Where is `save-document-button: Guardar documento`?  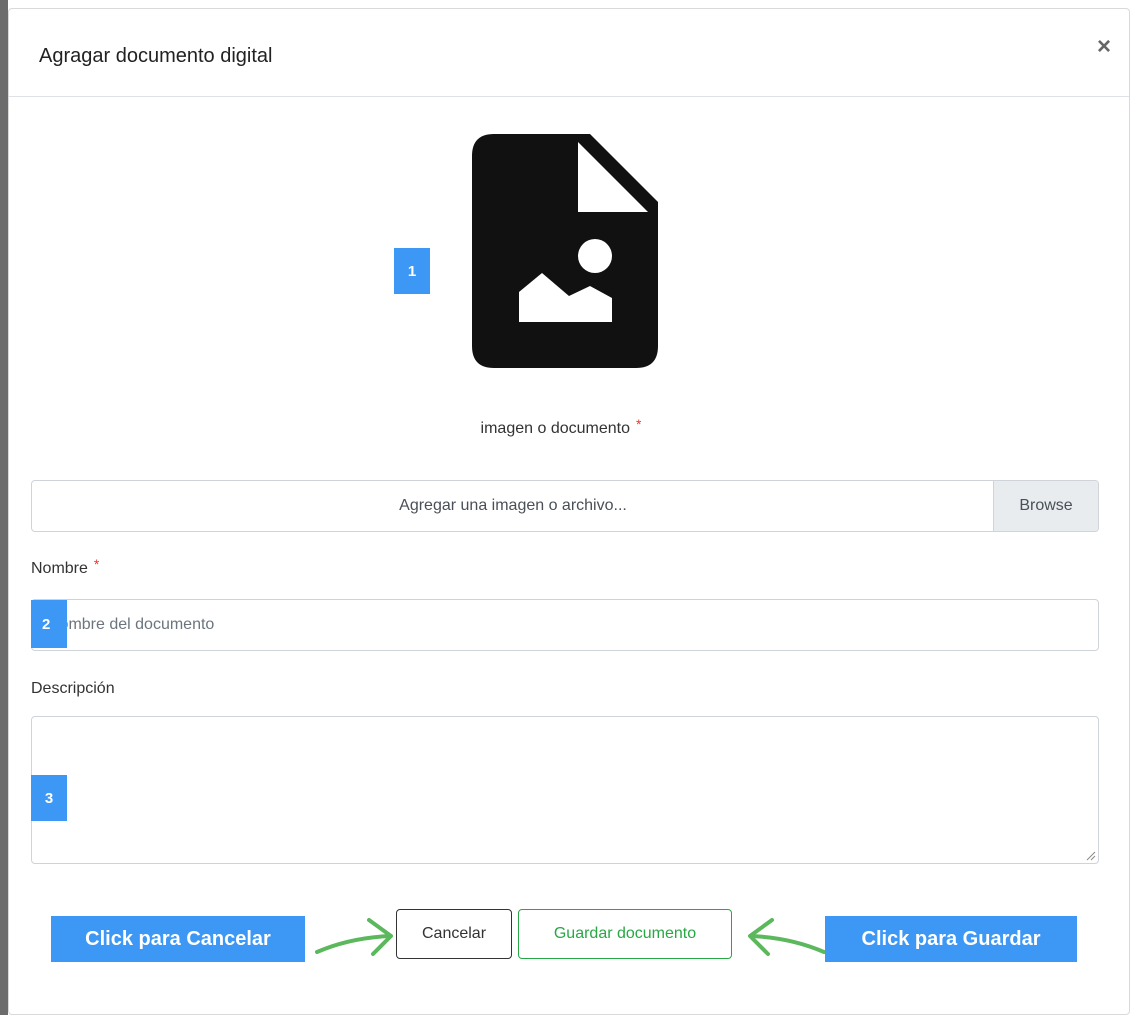
save-document-button: Guardar documento is located at coordinates (625, 934).